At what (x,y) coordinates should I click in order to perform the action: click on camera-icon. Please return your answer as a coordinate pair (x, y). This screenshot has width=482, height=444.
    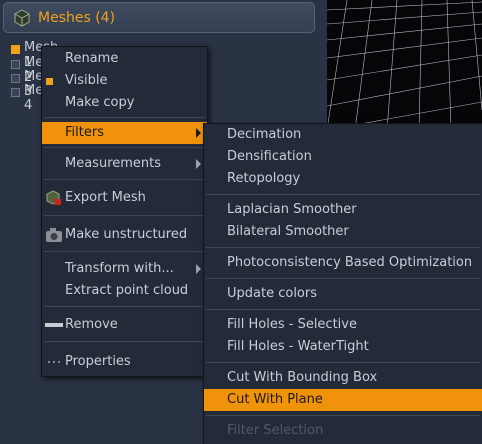
    Looking at the image, I should click on (54, 235).